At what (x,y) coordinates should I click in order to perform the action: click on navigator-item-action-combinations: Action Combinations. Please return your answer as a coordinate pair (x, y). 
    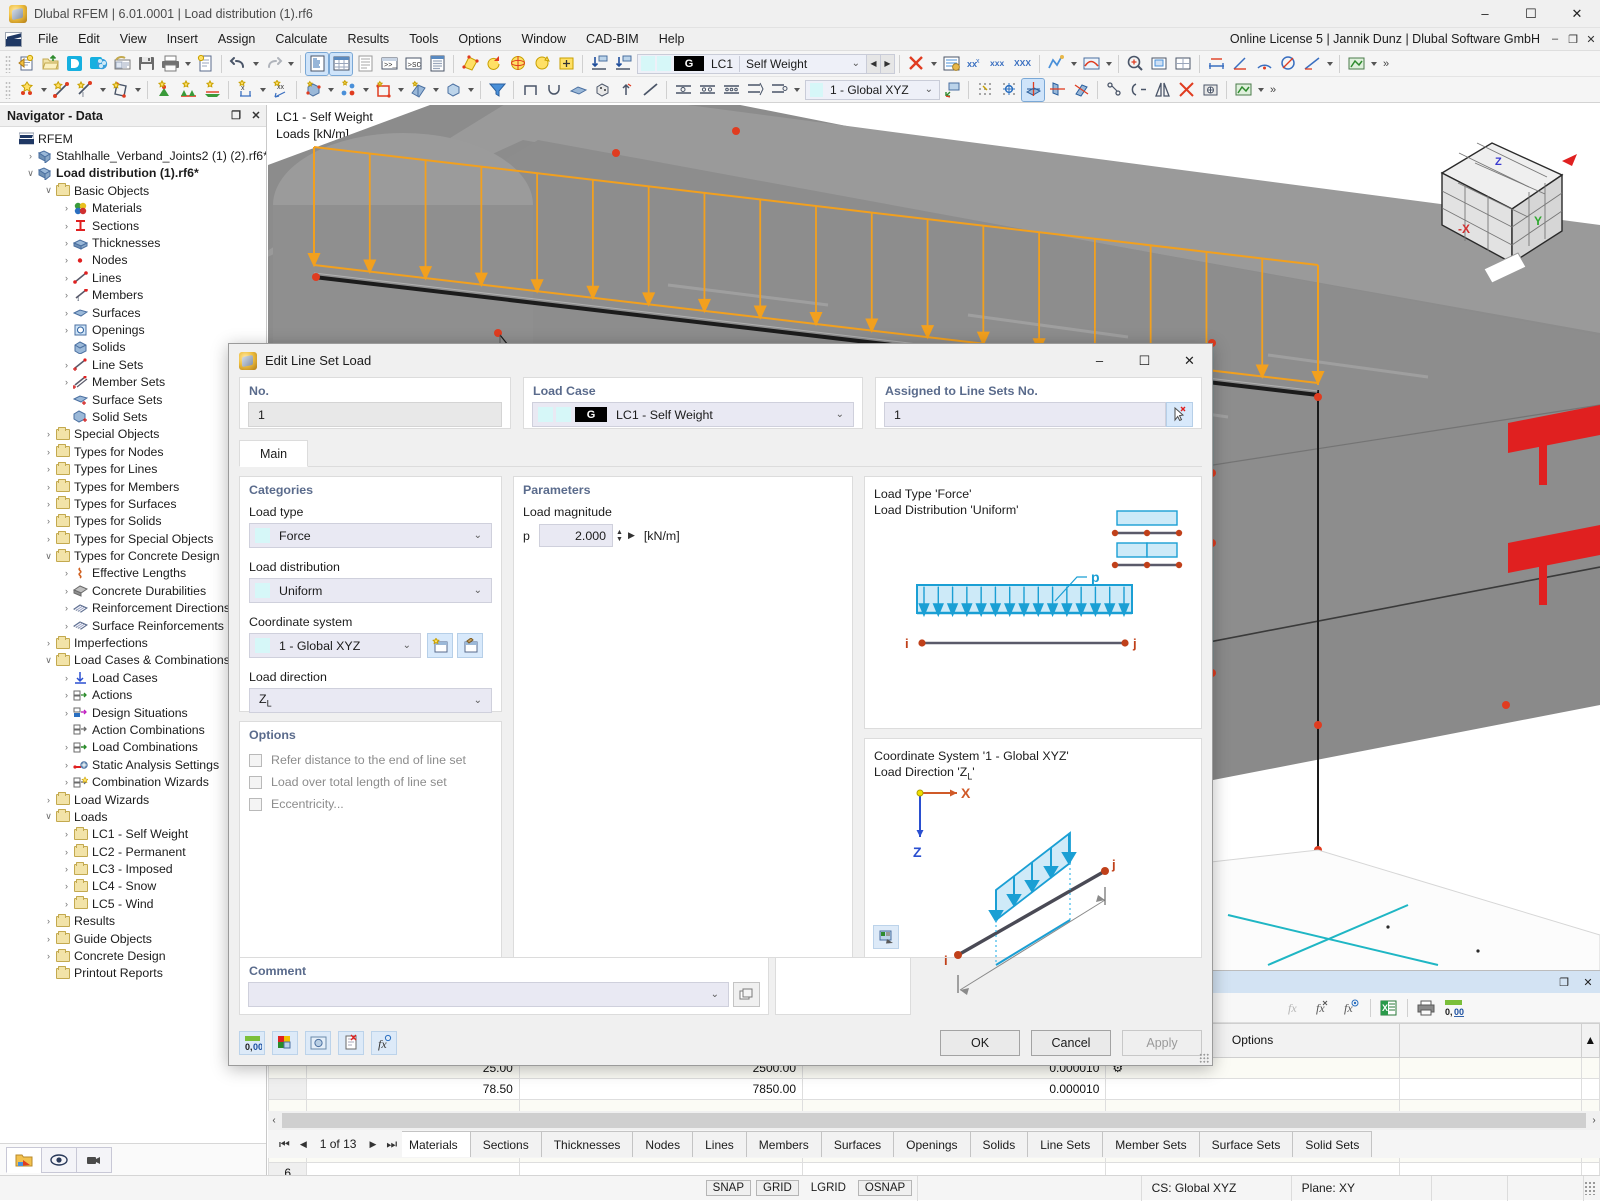
    Looking at the image, I should click on (133, 729).